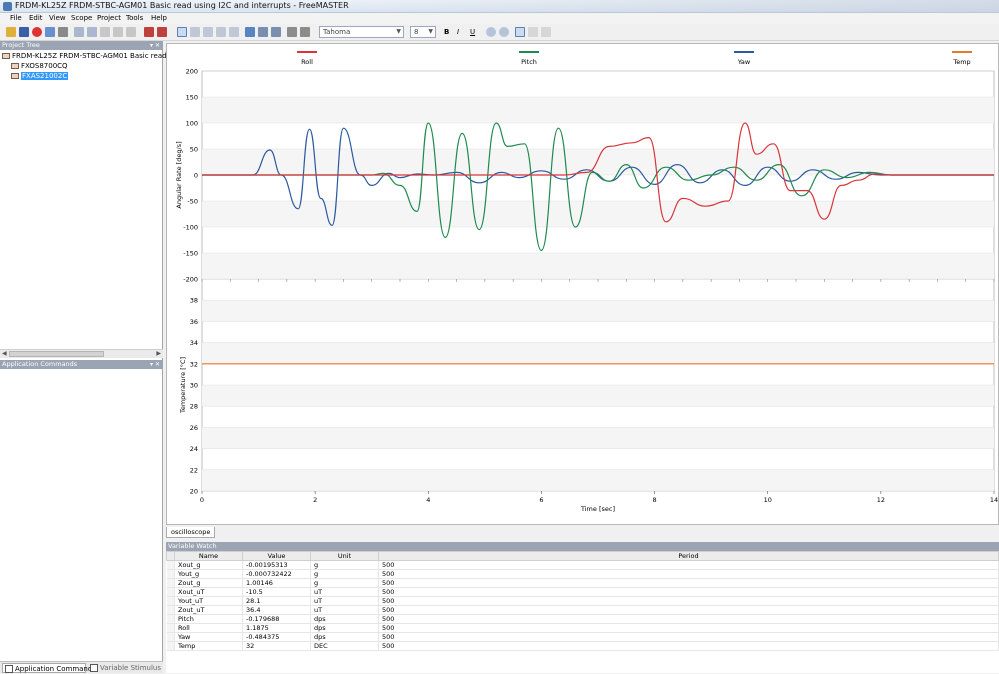 The image size is (999, 674). I want to click on tree-horizontal-scrollbar: ◀ ▶, so click(81, 353).